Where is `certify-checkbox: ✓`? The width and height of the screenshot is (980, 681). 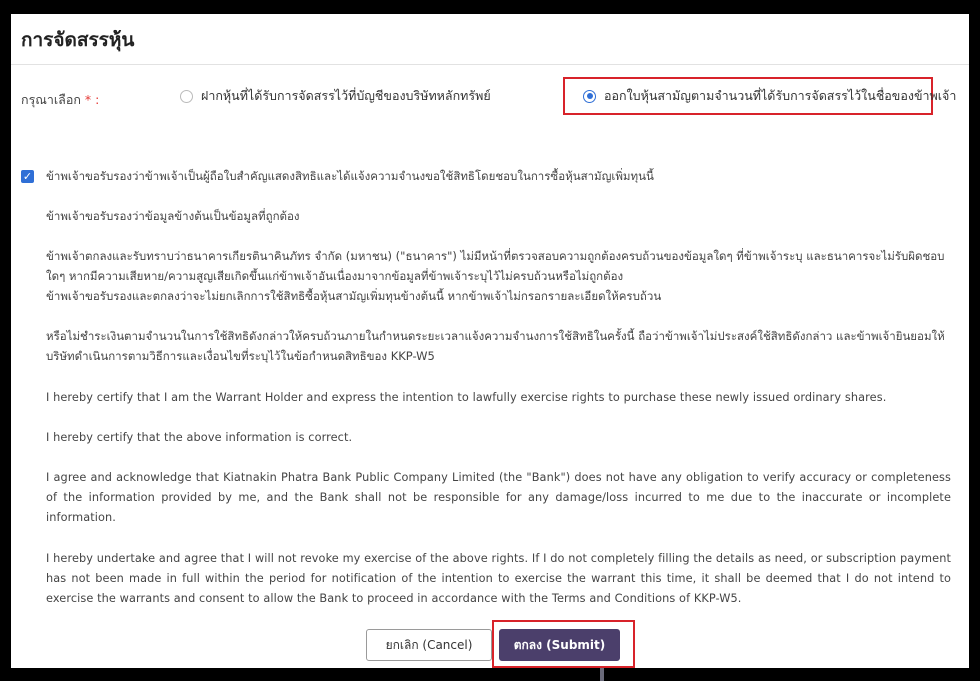 certify-checkbox: ✓ is located at coordinates (27, 176).